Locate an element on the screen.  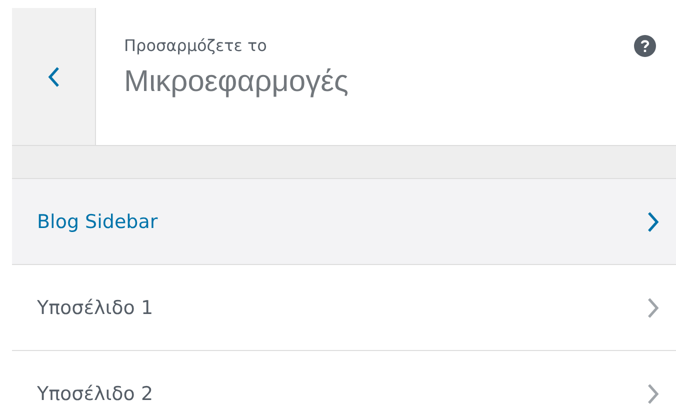
help-icon is located at coordinates (645, 46).